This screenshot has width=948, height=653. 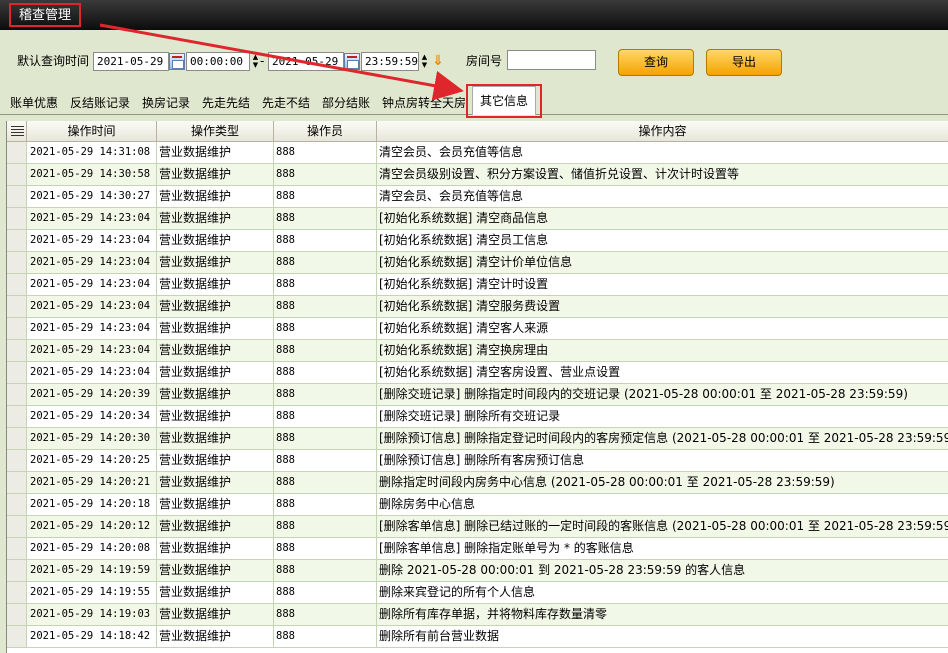 What do you see at coordinates (662, 153) in the screenshot?
I see `cell-content: 清空会员、会员充值等信息` at bounding box center [662, 153].